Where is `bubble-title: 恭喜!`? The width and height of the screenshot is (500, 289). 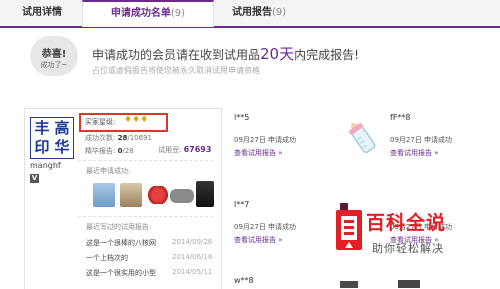 bubble-title: 恭喜! is located at coordinates (54, 54).